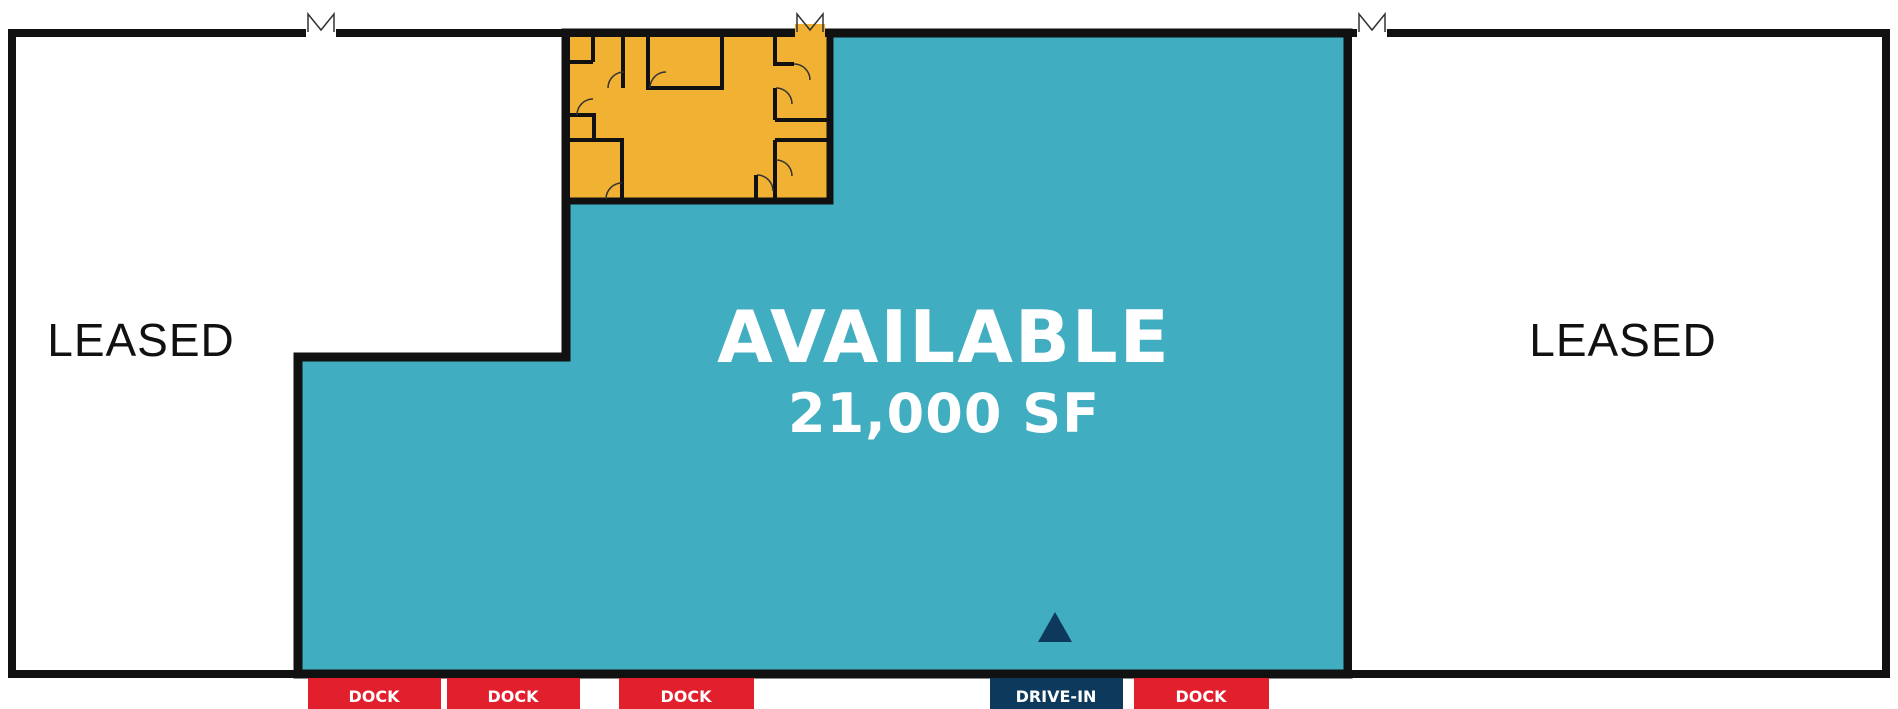  I want to click on dock-door-4: DOCK, so click(1201, 693).